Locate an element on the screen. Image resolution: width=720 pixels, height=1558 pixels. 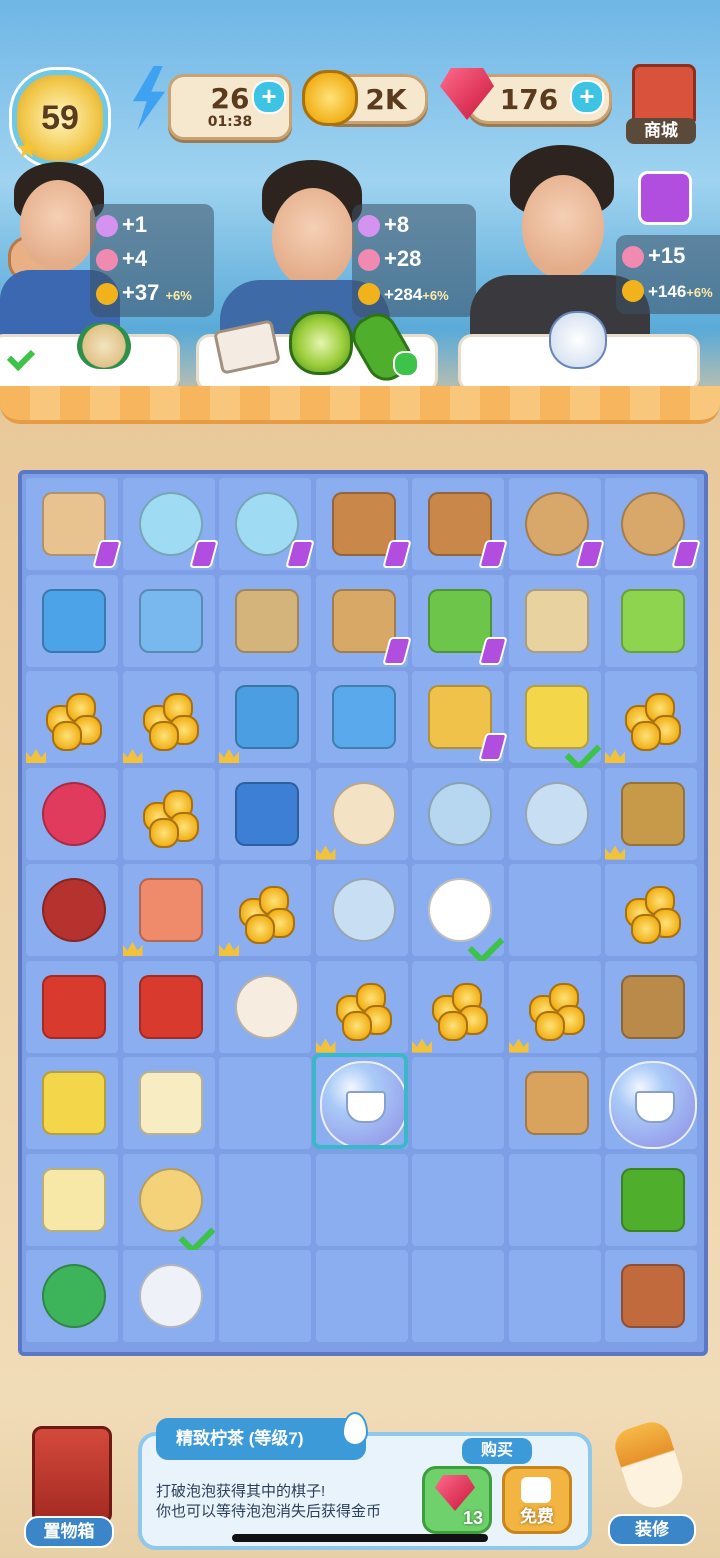
coin-icon is located at coordinates (369, 294).